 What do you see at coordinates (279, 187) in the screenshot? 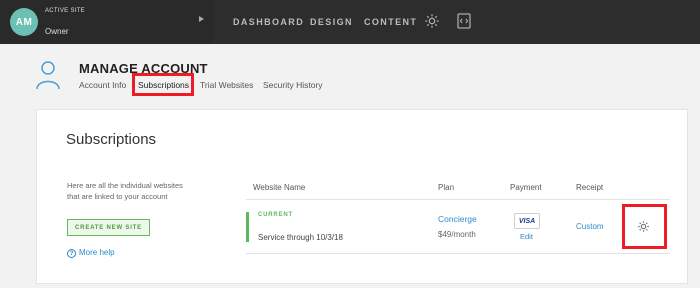
I see `column-header-website-name: Website Name` at bounding box center [279, 187].